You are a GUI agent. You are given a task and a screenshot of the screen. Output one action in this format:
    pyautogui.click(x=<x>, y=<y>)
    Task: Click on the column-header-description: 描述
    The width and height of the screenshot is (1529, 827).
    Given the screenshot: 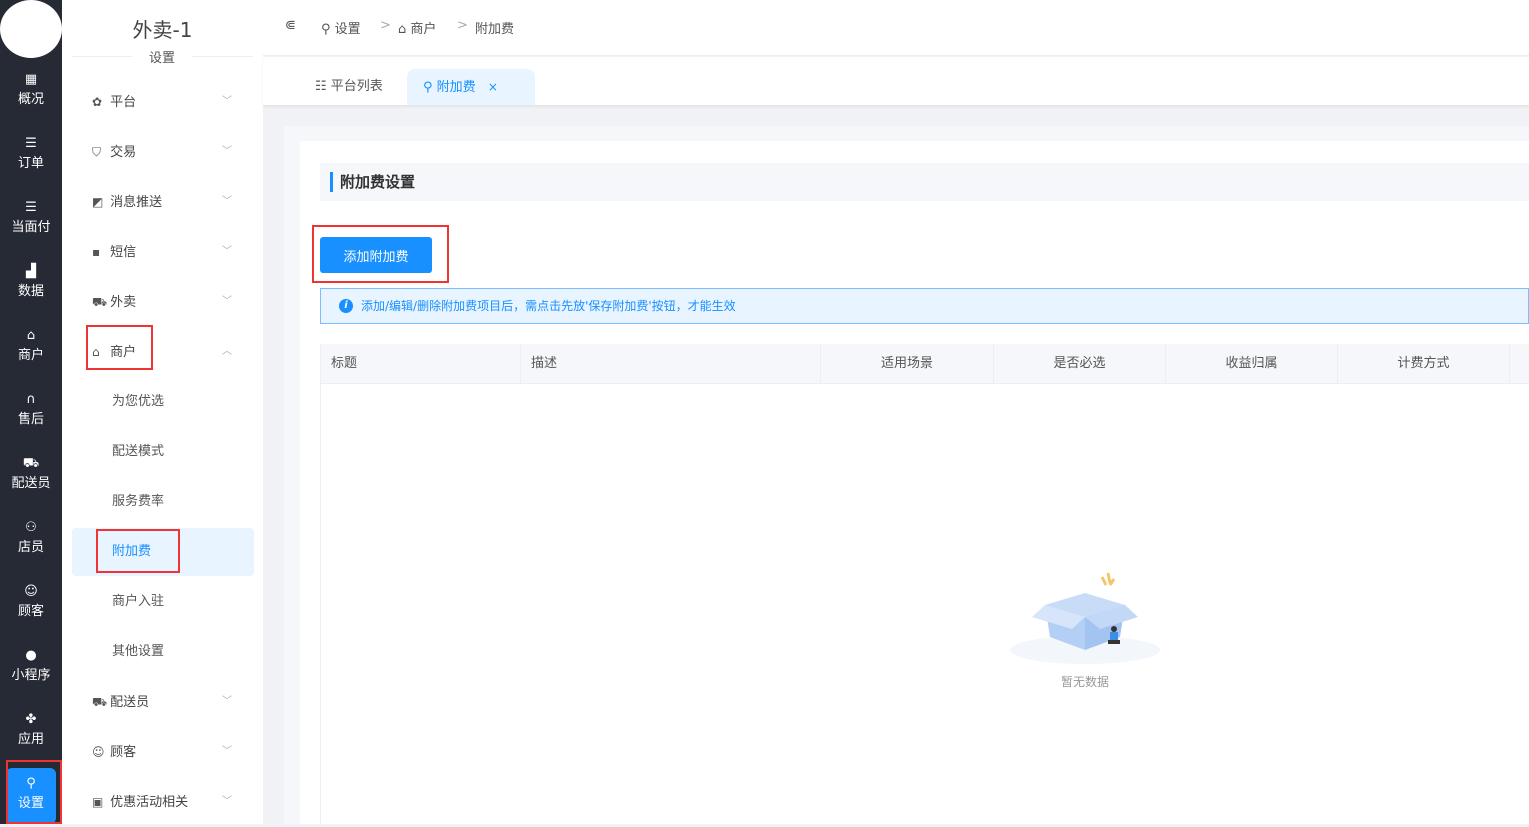 What is the action you would take?
    pyautogui.click(x=671, y=364)
    